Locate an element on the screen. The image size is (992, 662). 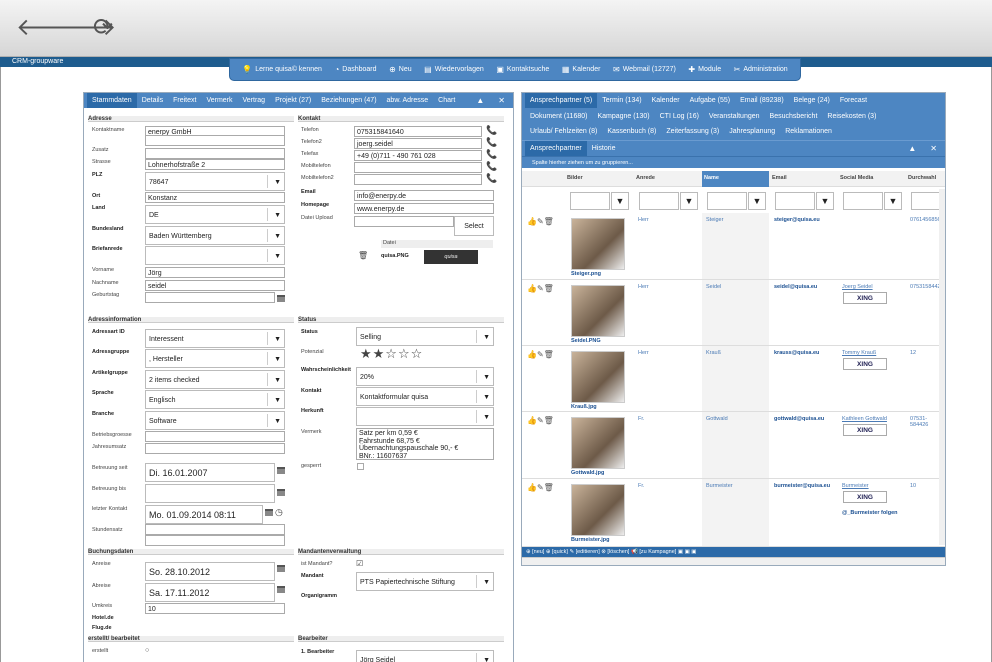
plz-select: 78647 ▼ is located at coordinates (215, 181).